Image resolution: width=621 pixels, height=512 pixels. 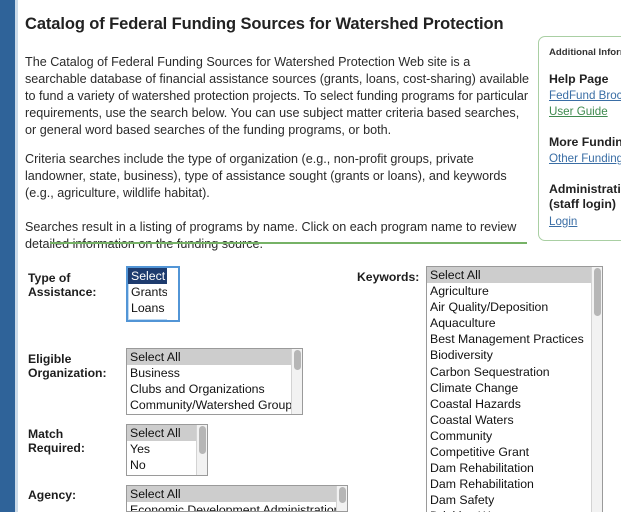 I want to click on link-user-guide: User Guide, so click(x=585, y=112).